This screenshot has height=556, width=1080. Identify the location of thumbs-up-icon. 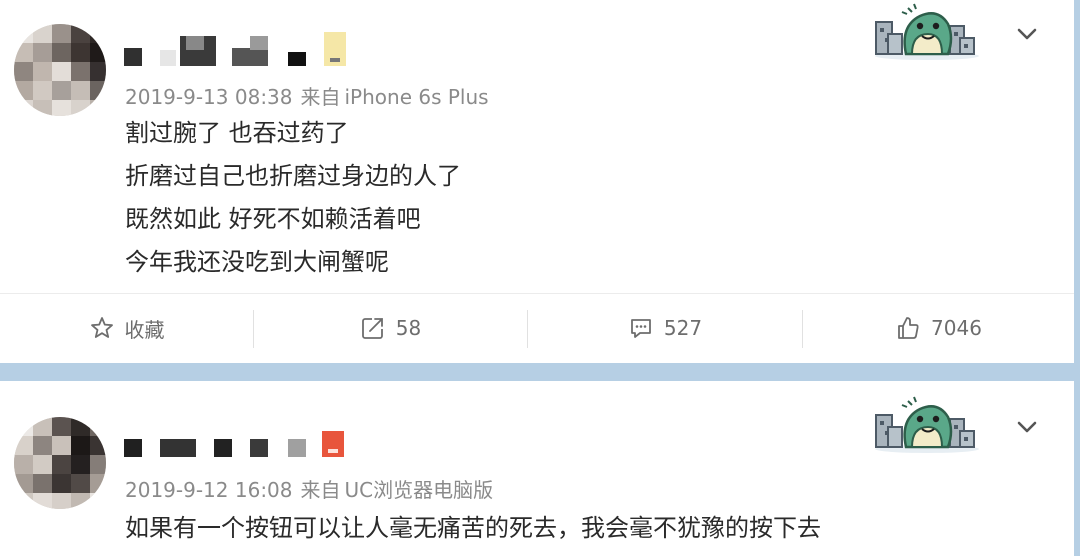
(908, 328).